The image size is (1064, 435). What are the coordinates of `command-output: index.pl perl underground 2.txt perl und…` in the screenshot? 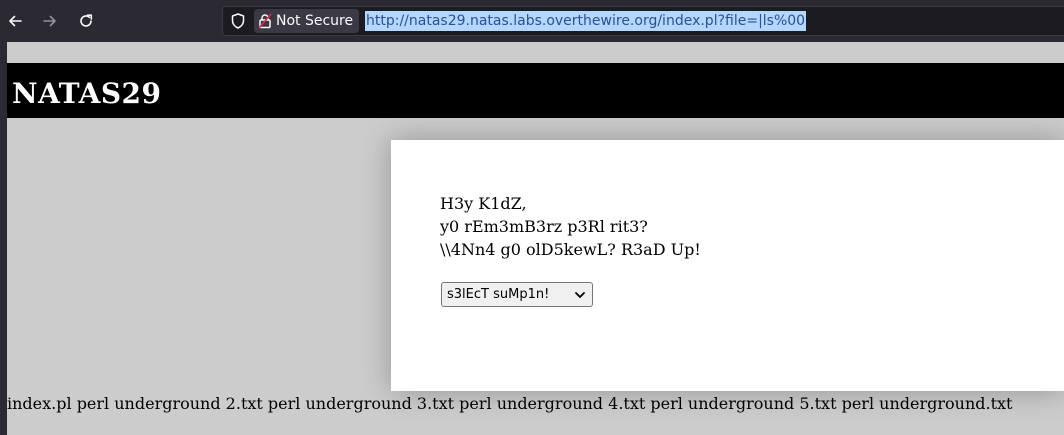 It's located at (510, 403).